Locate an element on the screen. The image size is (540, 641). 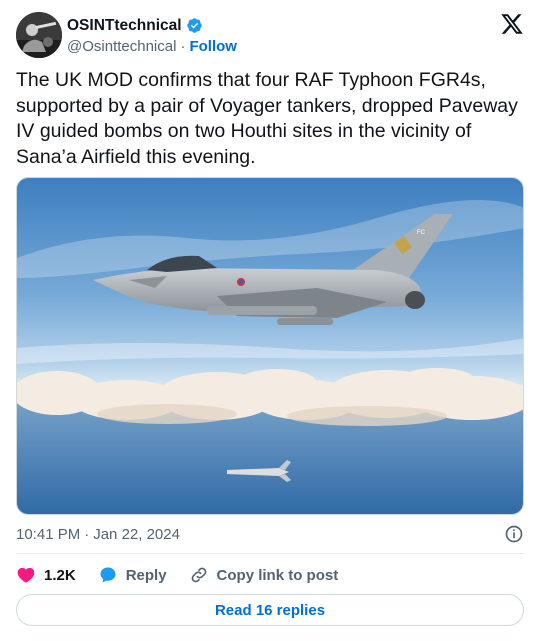
tweet-header: OSINTtechnical @Osinttechnical · Follow is located at coordinates (270, 36).